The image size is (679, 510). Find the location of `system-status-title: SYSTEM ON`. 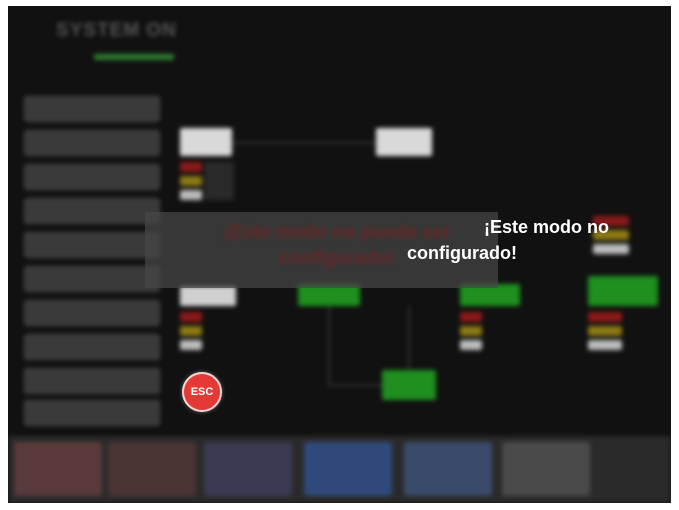

system-status-title: SYSTEM ON is located at coordinates (116, 30).